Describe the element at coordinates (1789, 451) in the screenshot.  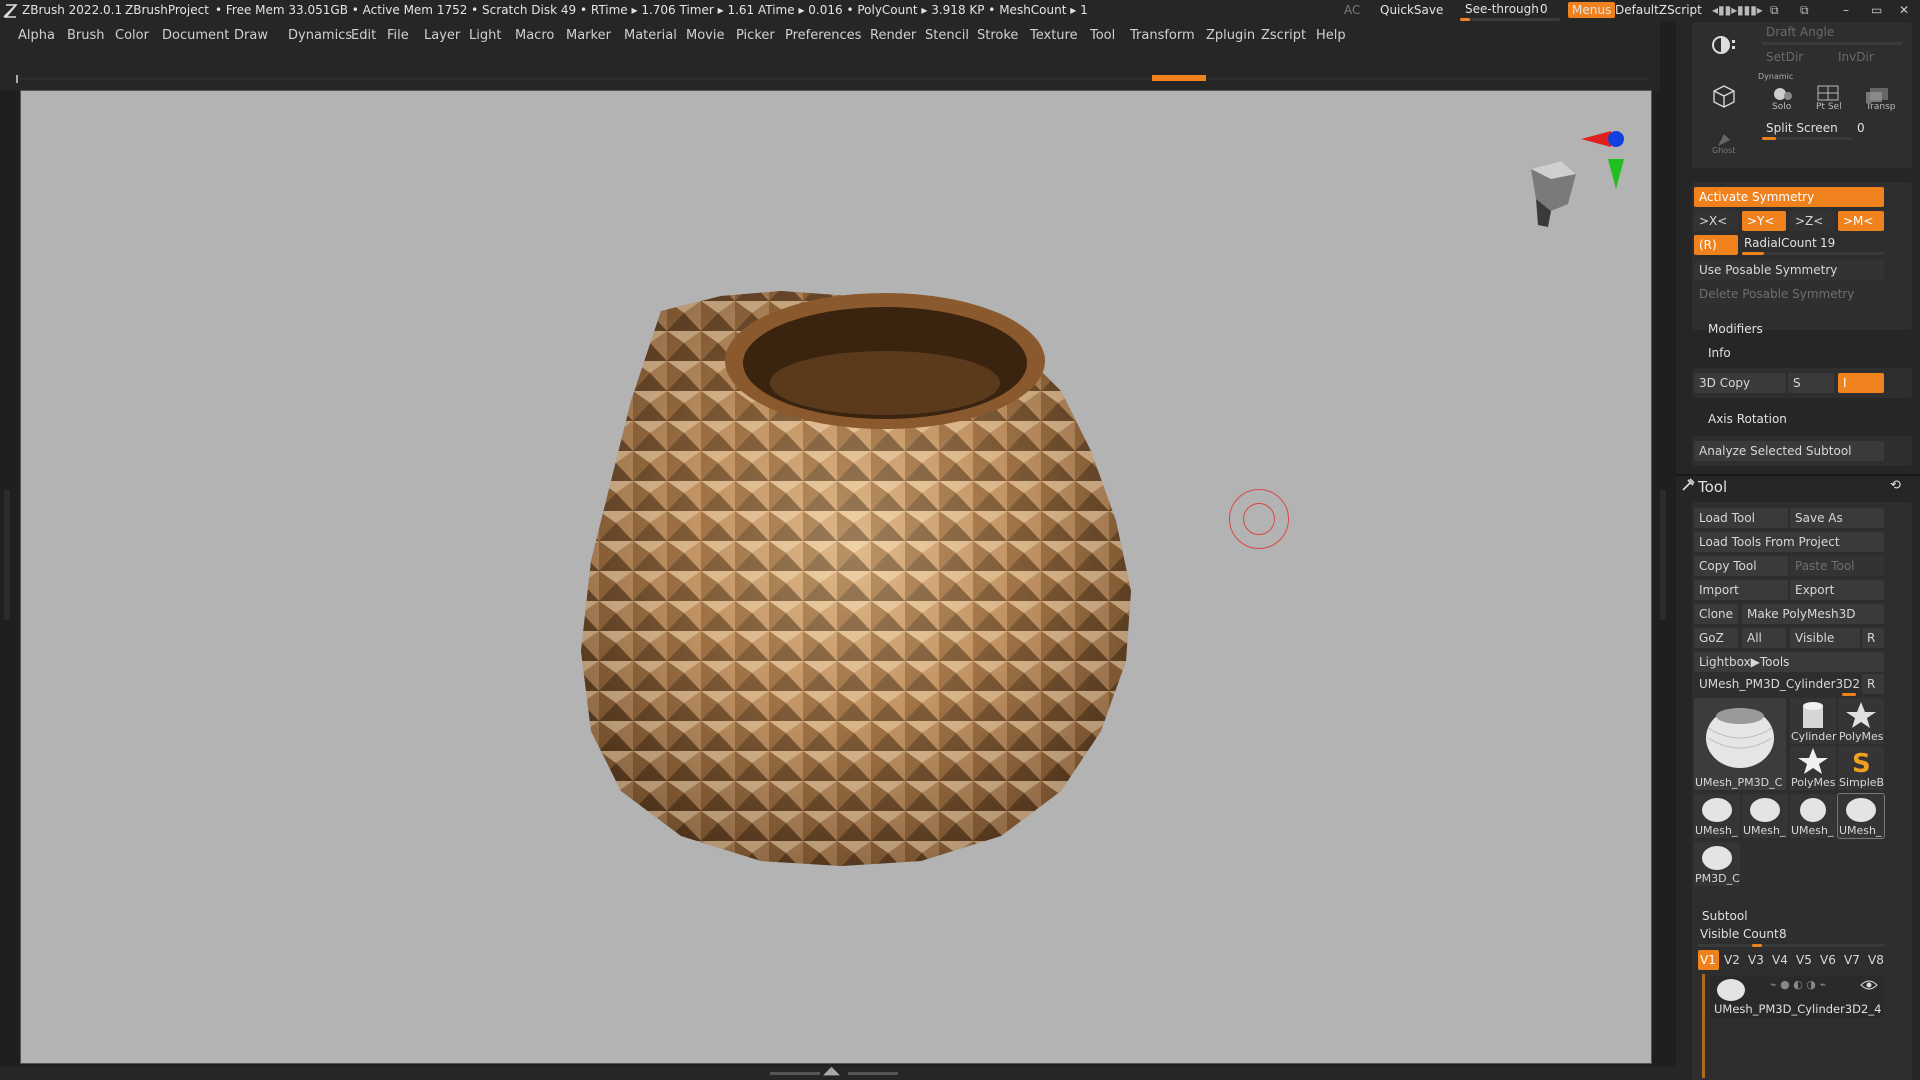
I see `analyze-subtool-button: Analyze Selected Subtool` at that location.